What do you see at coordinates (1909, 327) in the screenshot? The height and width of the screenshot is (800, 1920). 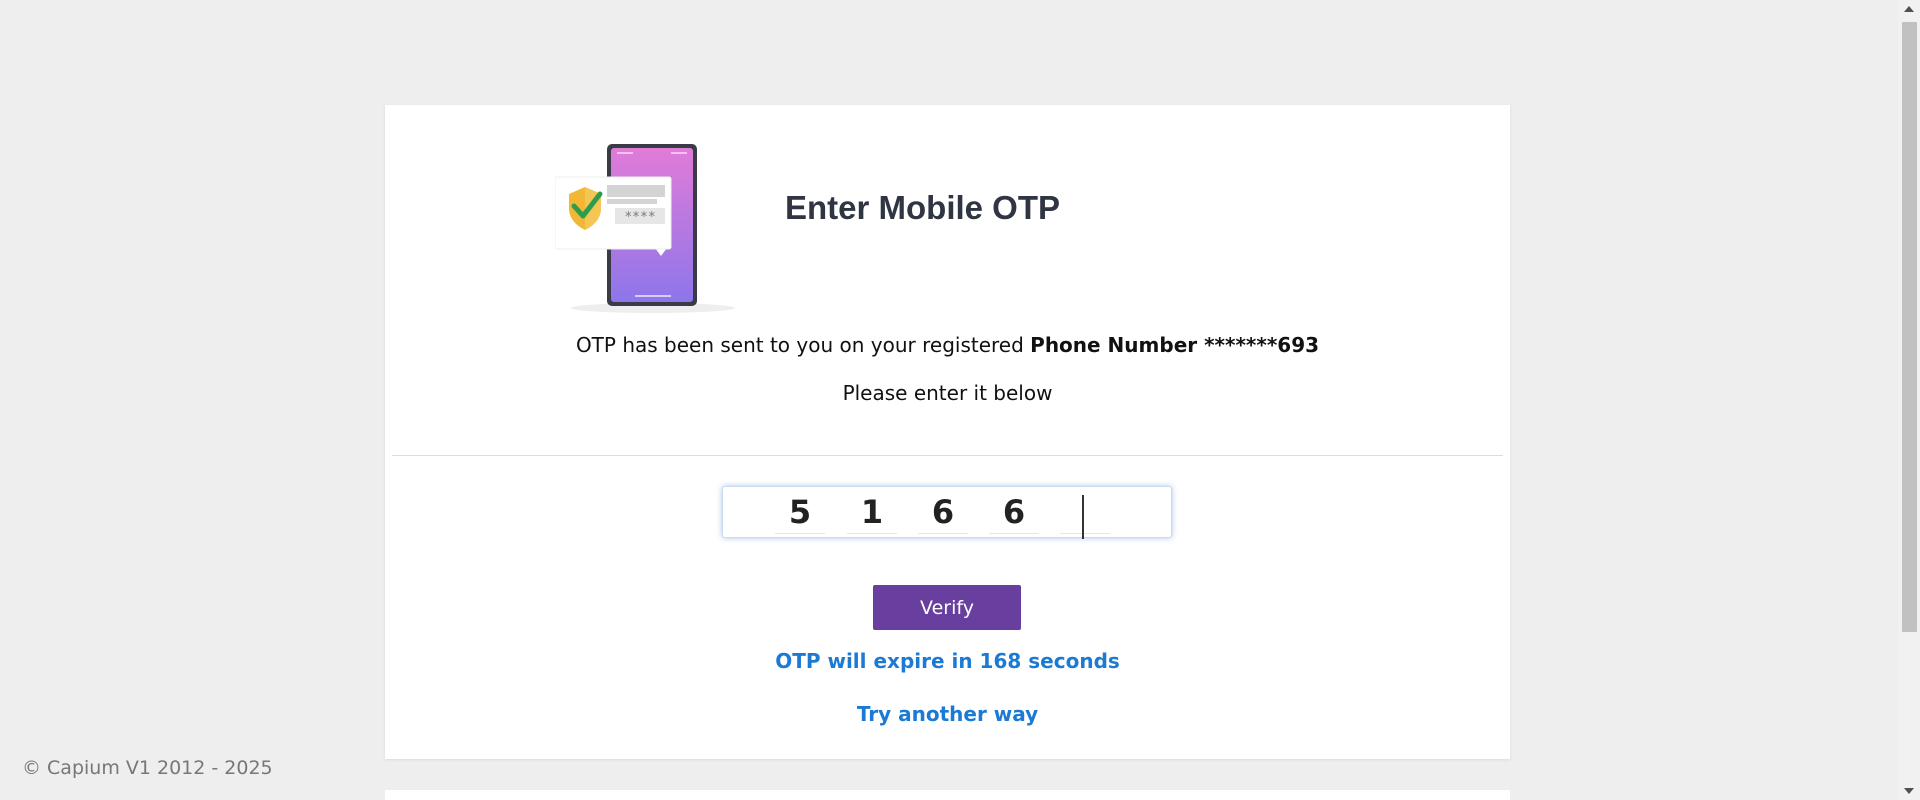 I see `scroll-thumb` at bounding box center [1909, 327].